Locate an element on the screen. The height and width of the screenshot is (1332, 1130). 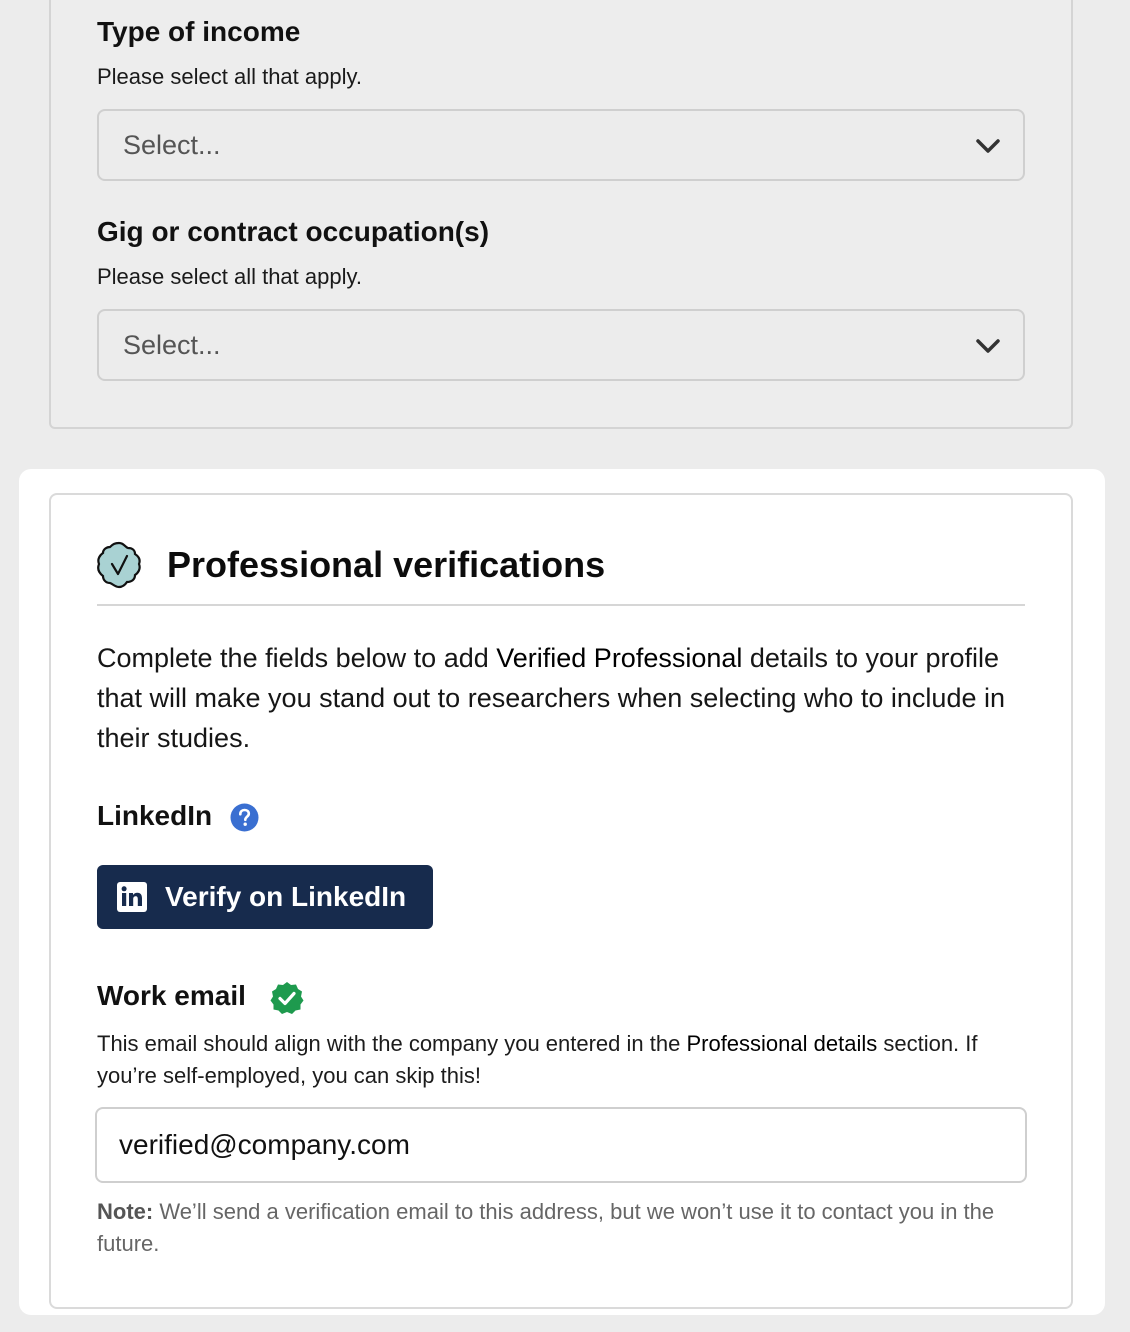
divider is located at coordinates (561, 605).